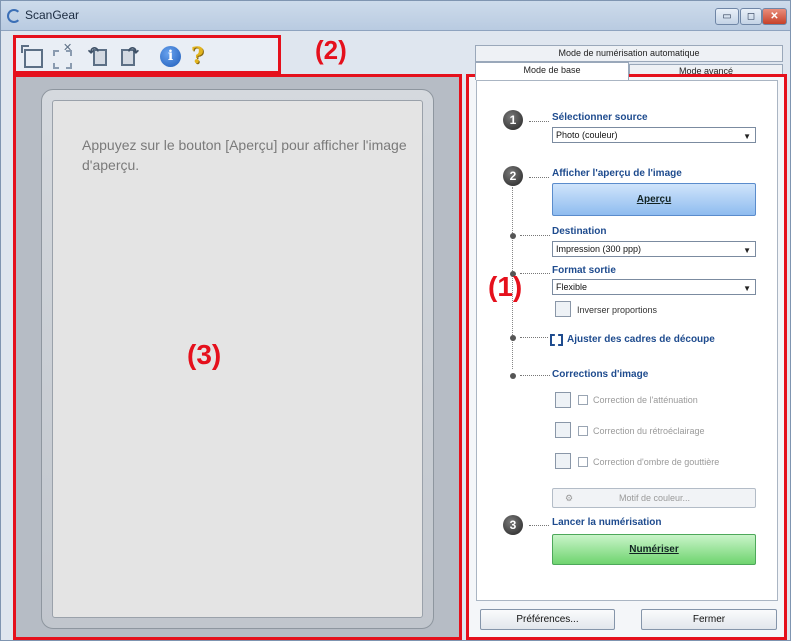  Describe the element at coordinates (395, 16) in the screenshot. I see `title-bar: ScanGear ▭ ◻ ✕` at that location.